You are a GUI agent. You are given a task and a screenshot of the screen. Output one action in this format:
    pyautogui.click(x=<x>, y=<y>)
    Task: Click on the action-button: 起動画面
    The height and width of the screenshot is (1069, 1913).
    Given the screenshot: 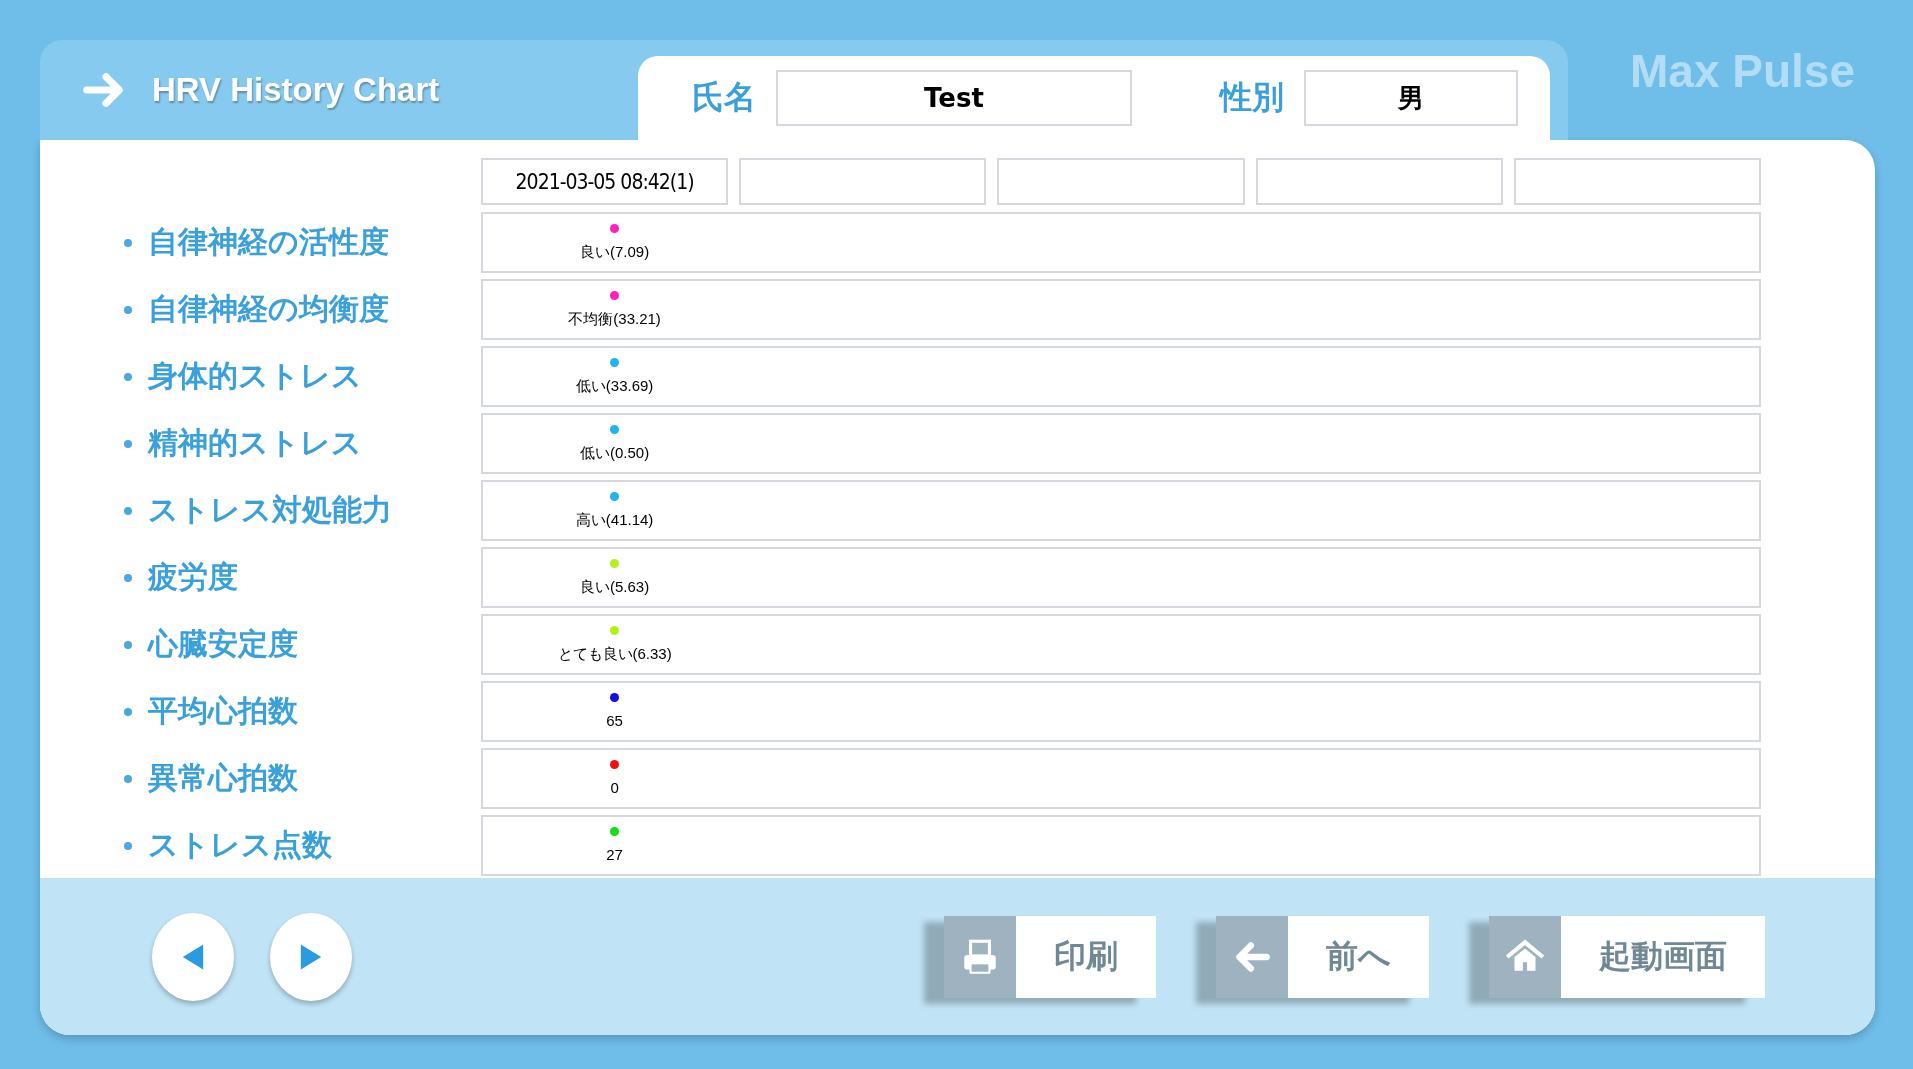 What is the action you would take?
    pyautogui.click(x=1627, y=956)
    